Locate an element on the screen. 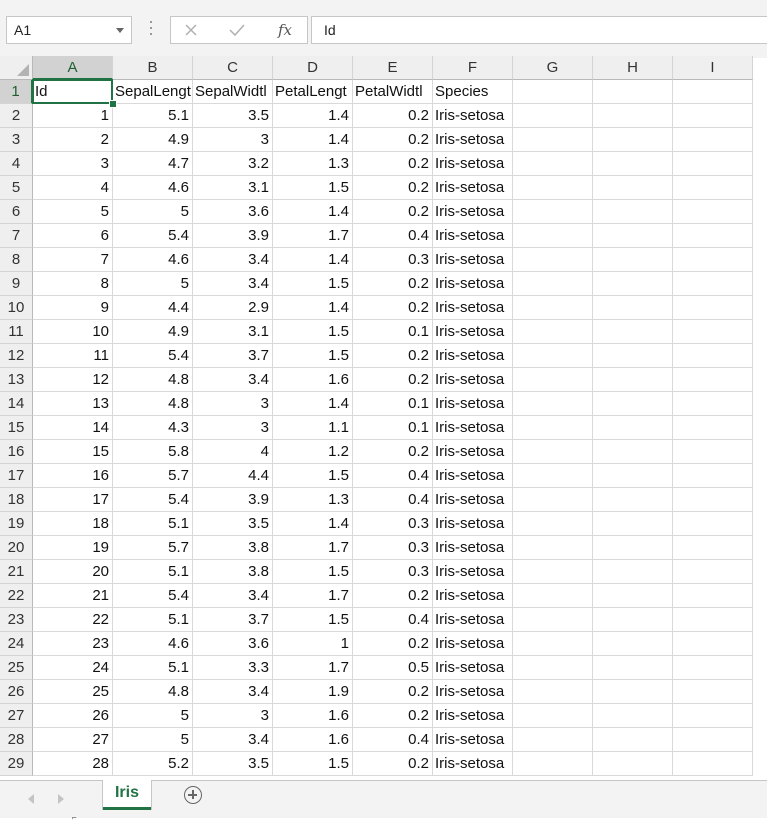 Image resolution: width=767 pixels, height=822 pixels. table-cell: 1.1 is located at coordinates (313, 428).